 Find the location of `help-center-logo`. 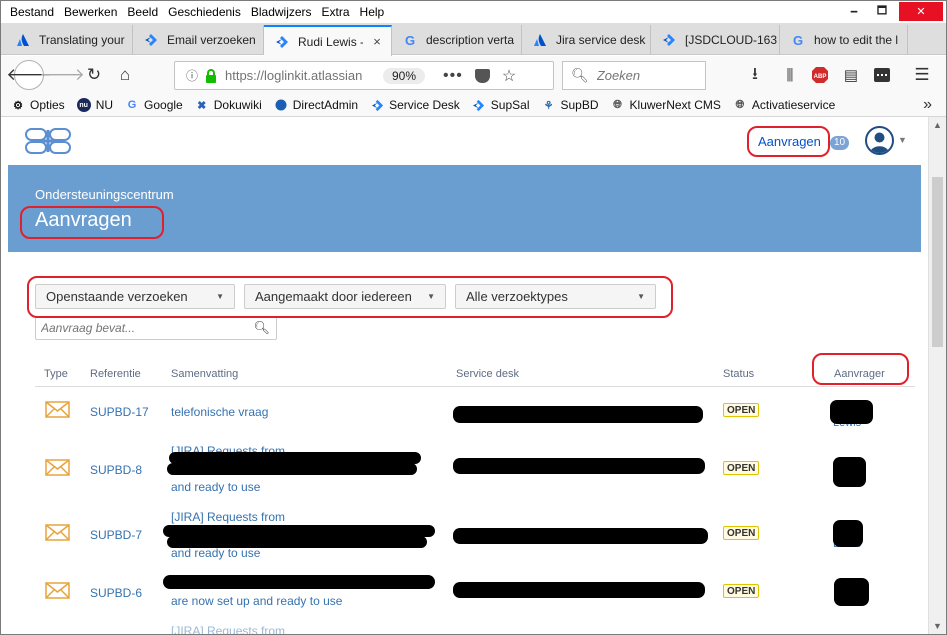

help-center-logo is located at coordinates (48, 141).